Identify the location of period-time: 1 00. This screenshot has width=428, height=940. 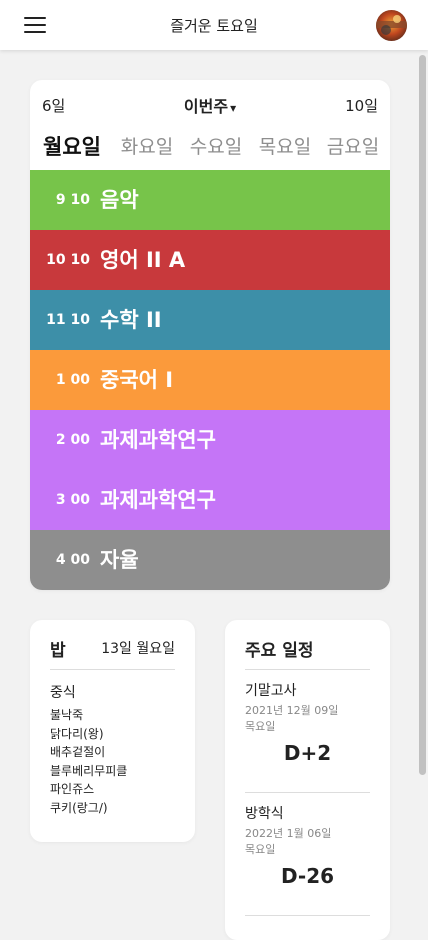
(72, 380).